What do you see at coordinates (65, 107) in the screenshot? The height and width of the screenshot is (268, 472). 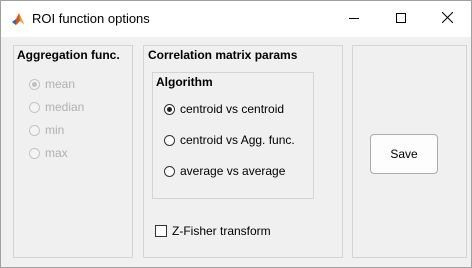 I see `aggregation-option-label: median` at bounding box center [65, 107].